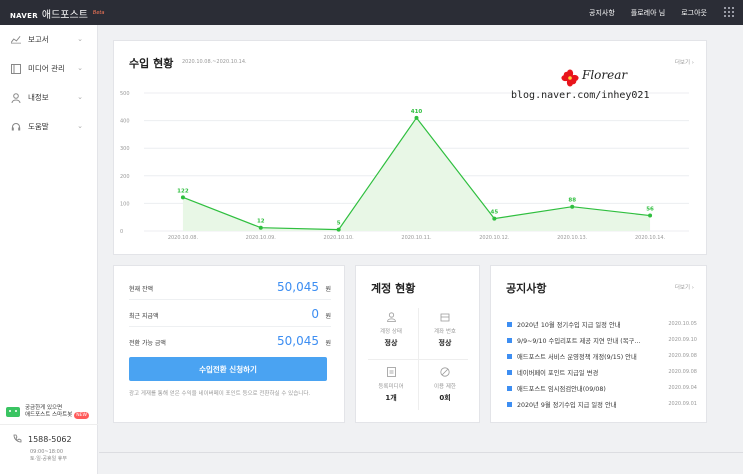 The image size is (743, 474). I want to click on balance-label: 최근 지급액, so click(144, 316).